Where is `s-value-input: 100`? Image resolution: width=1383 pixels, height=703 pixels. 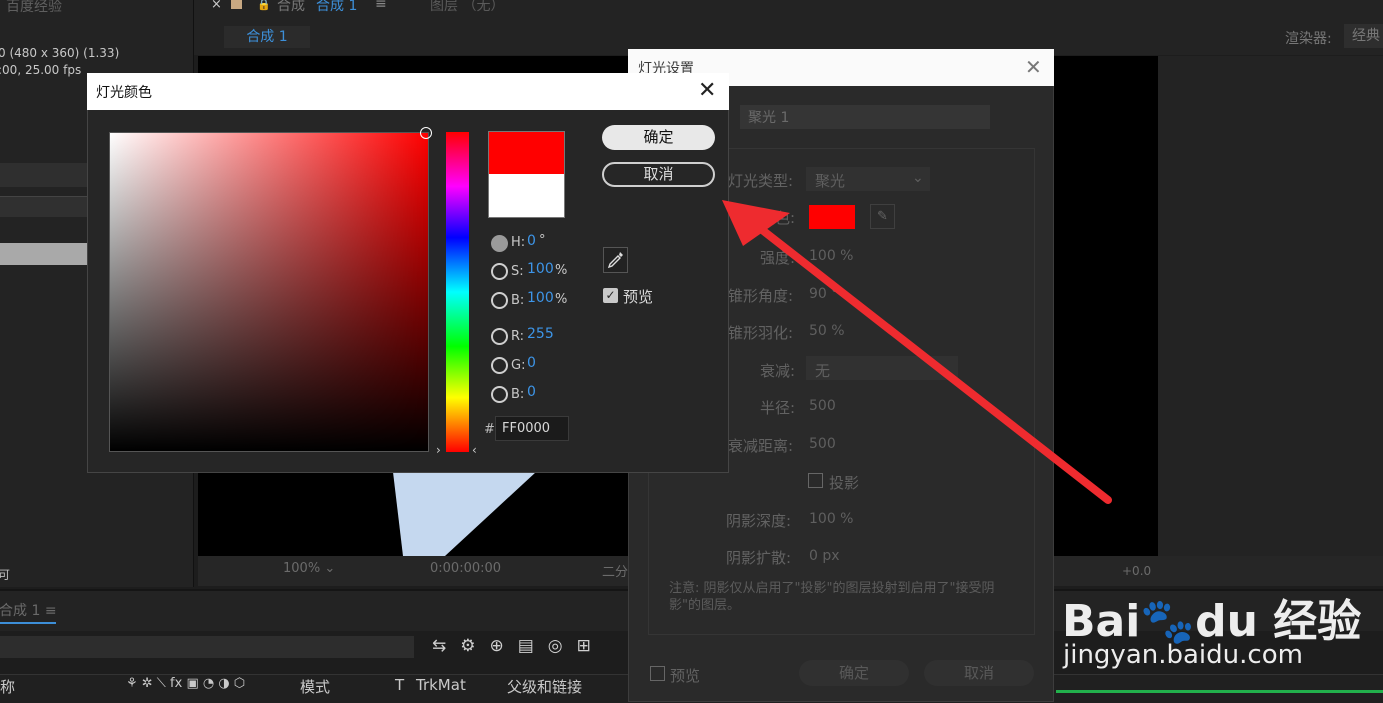
s-value-input: 100 is located at coordinates (540, 269).